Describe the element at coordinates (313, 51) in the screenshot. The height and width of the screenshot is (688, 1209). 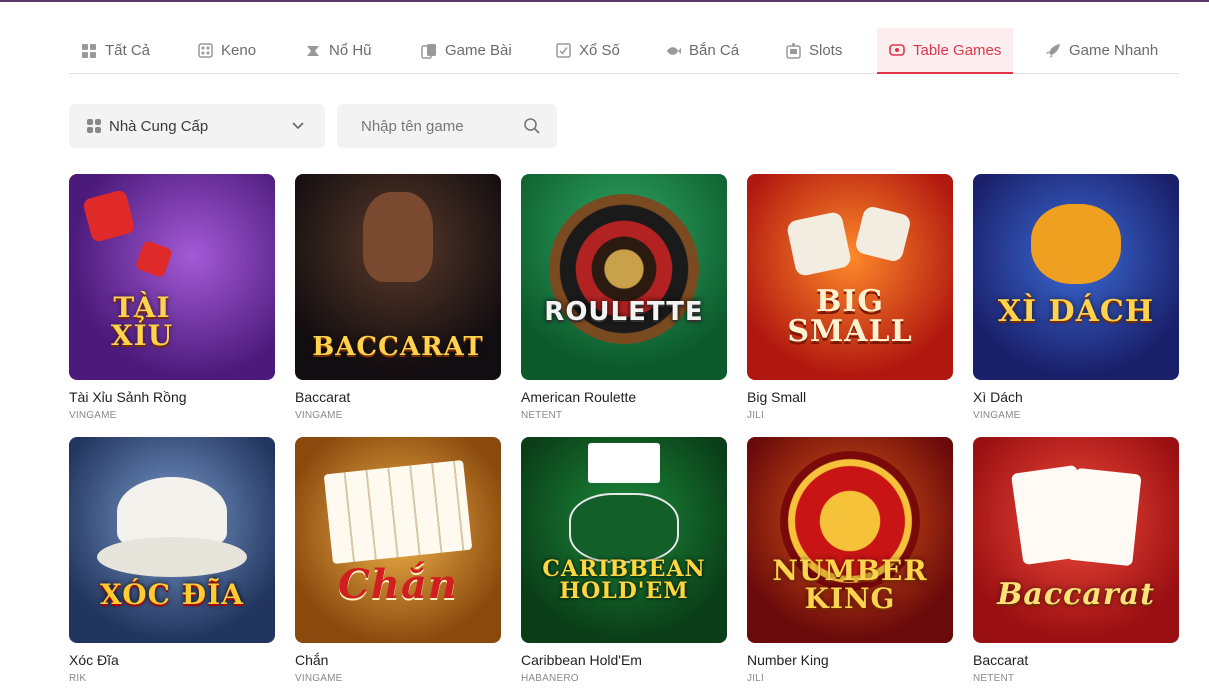
I see `jackpot-icon` at that location.